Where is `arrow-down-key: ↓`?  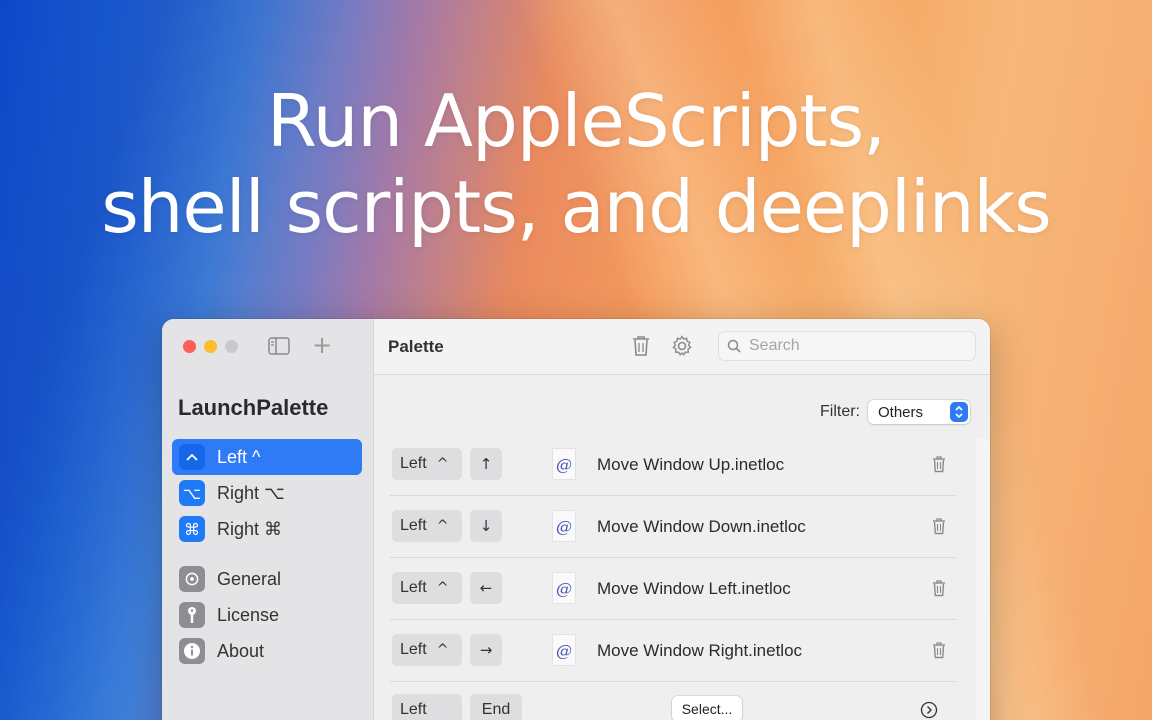 arrow-down-key: ↓ is located at coordinates (486, 526).